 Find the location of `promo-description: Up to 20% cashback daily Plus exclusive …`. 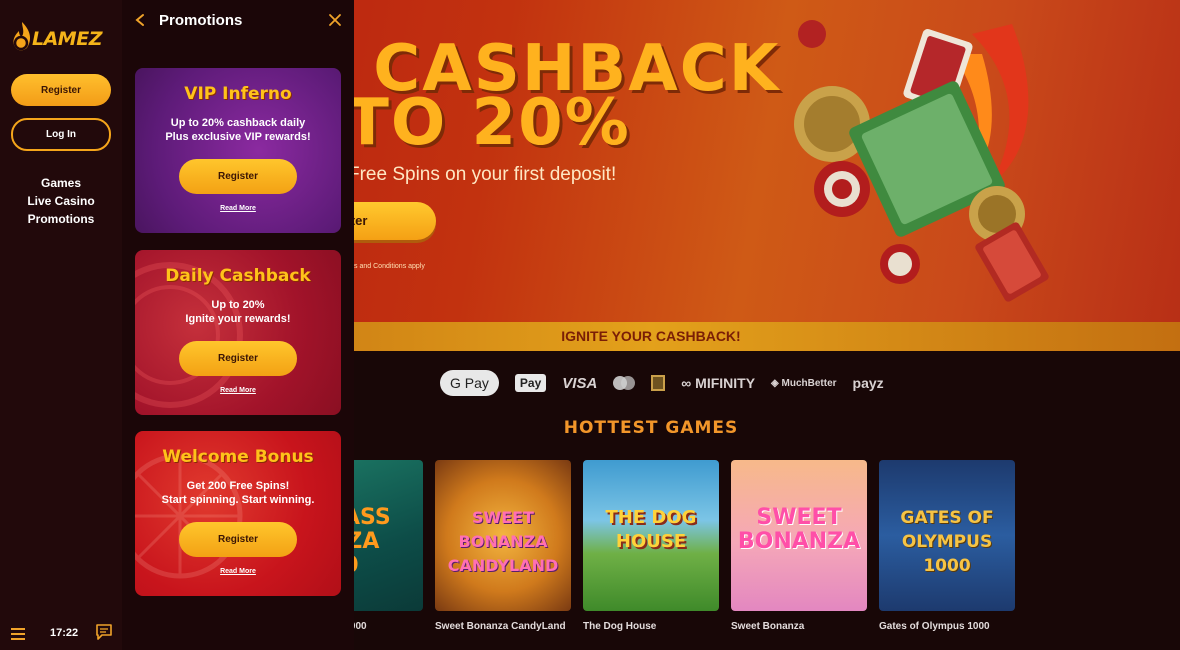

promo-description: Up to 20% cashback daily Plus exclusive … is located at coordinates (238, 130).